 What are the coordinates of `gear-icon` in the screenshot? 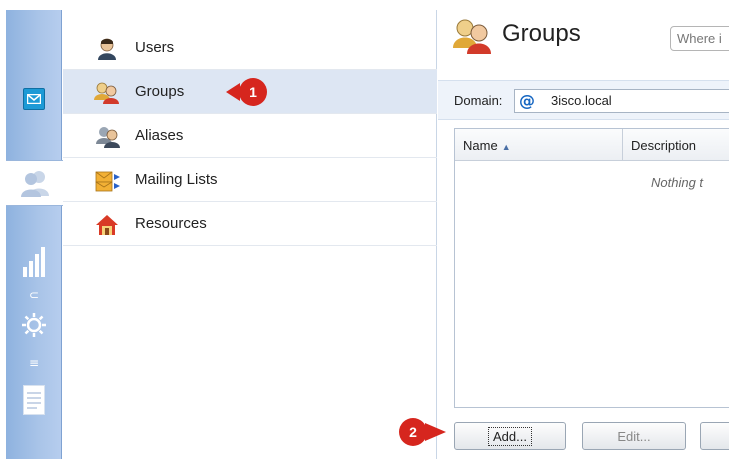 It's located at (34, 325).